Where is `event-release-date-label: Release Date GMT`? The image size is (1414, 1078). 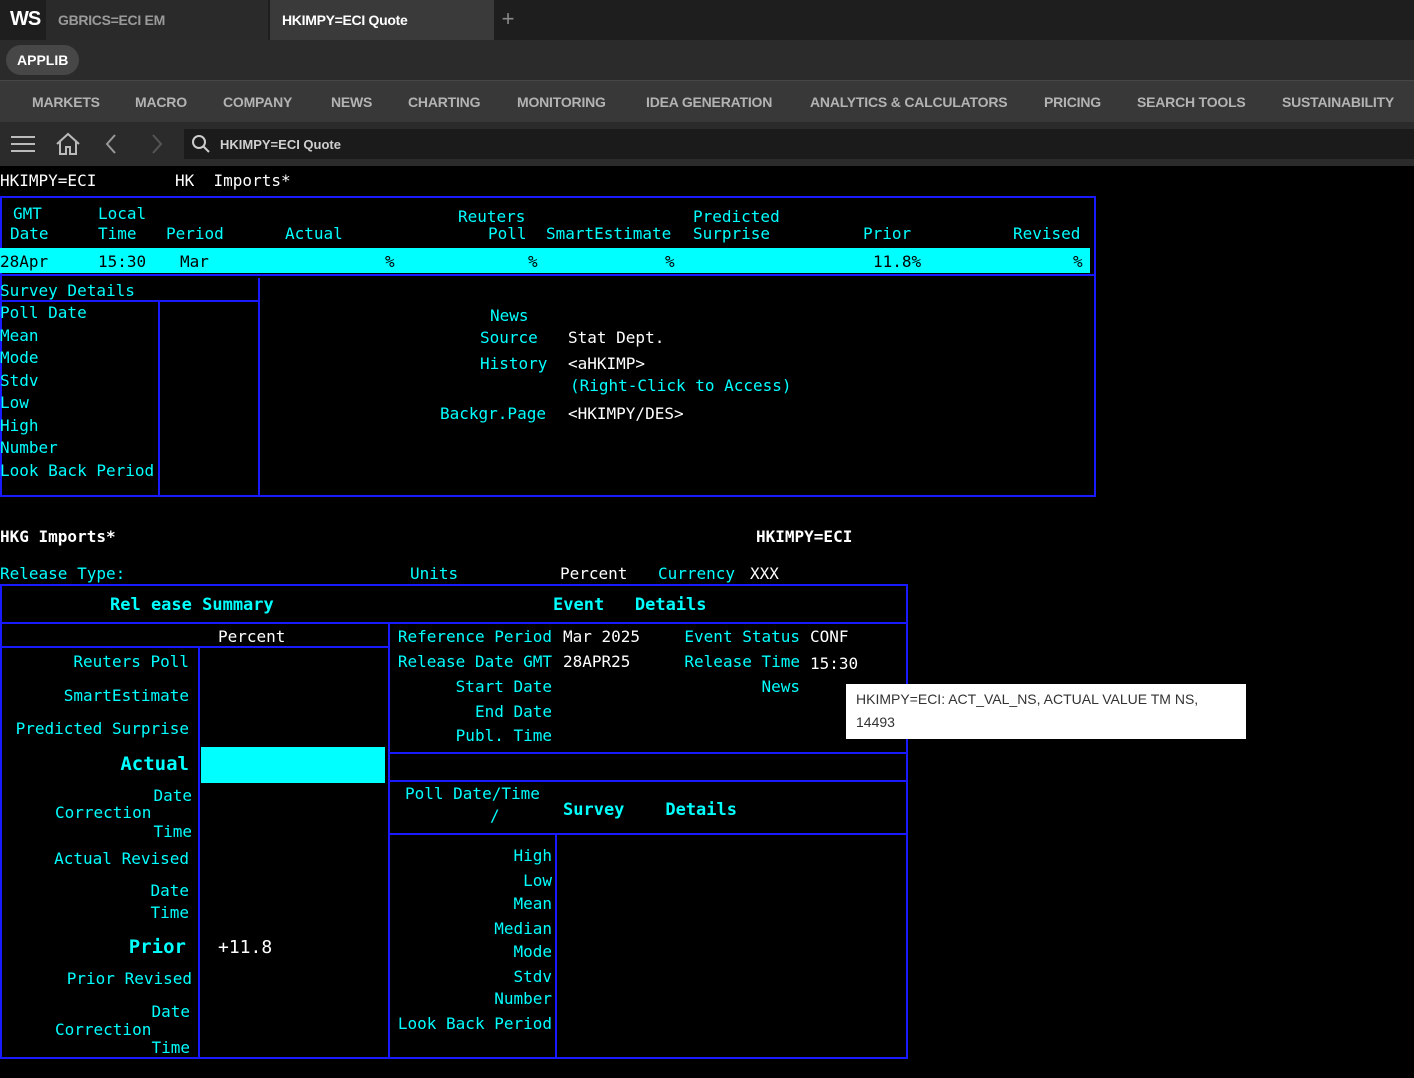 event-release-date-label: Release Date GMT is located at coordinates (474, 661).